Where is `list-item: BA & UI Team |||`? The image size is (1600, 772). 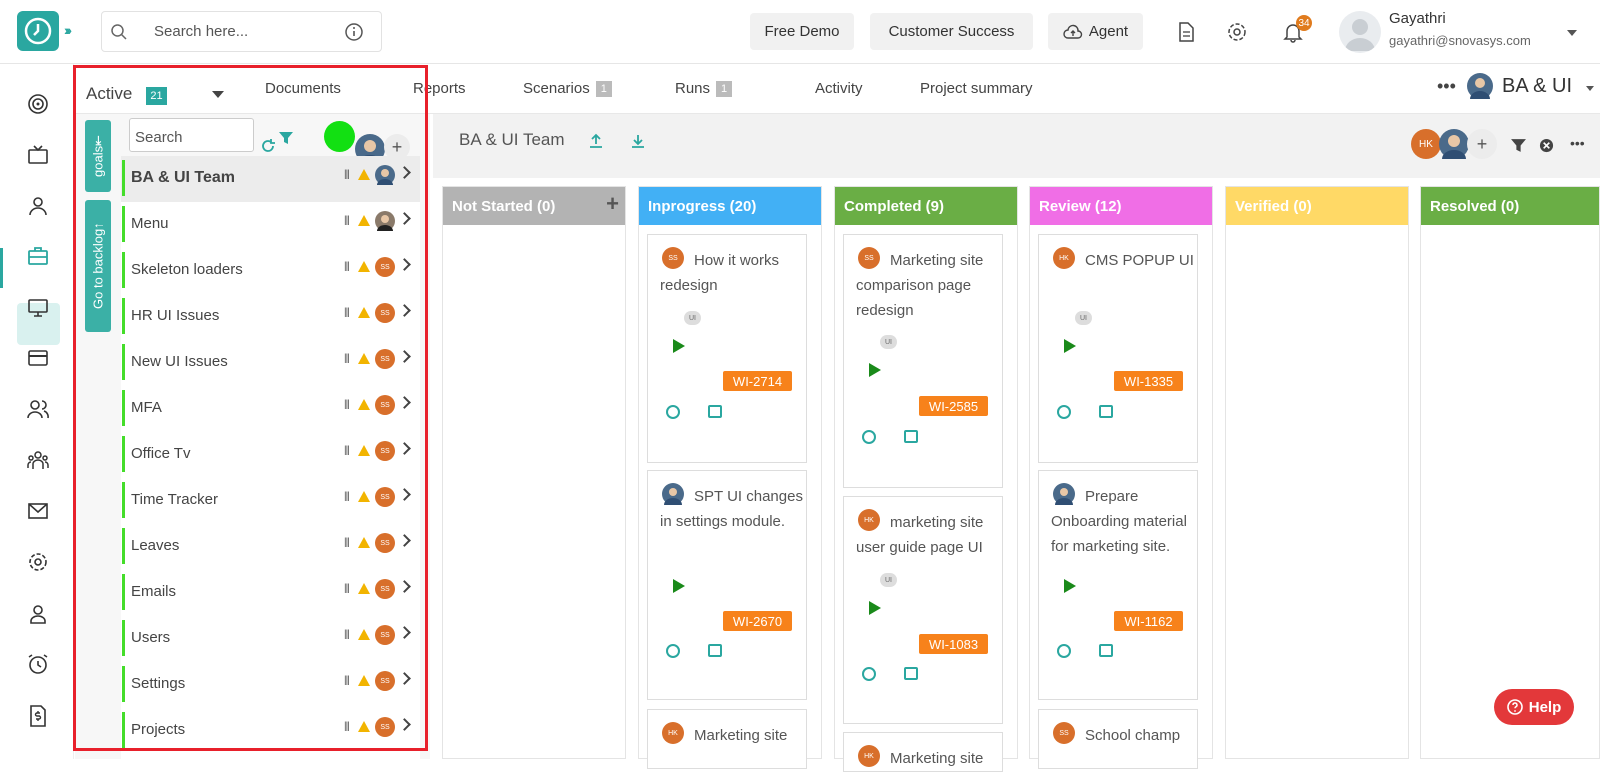
list-item: BA & UI Team ||| is located at coordinates (270, 179).